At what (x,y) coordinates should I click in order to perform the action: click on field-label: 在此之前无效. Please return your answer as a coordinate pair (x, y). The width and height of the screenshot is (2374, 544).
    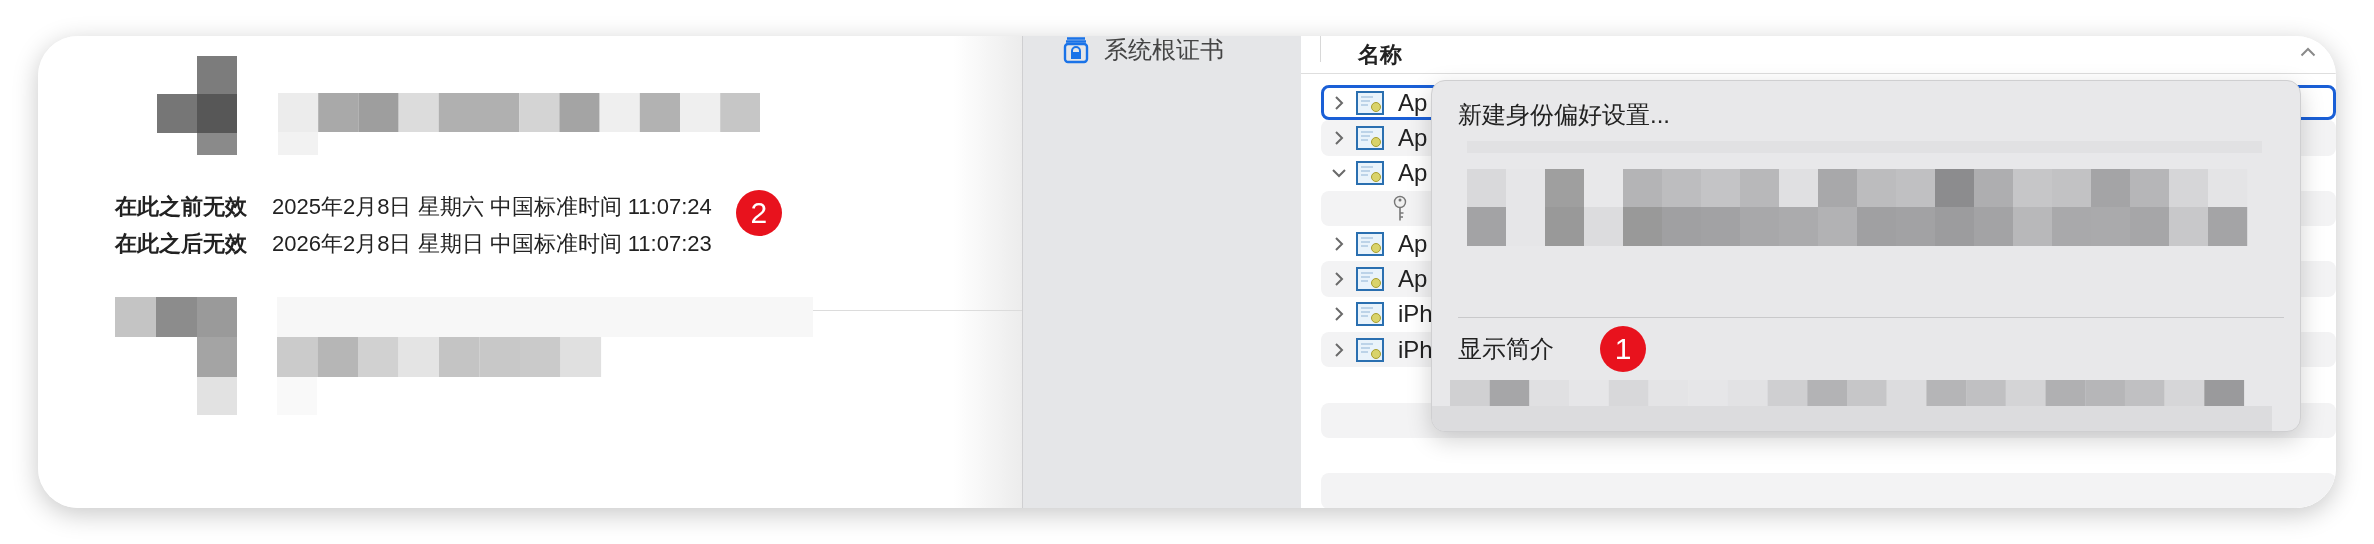
    Looking at the image, I should click on (181, 206).